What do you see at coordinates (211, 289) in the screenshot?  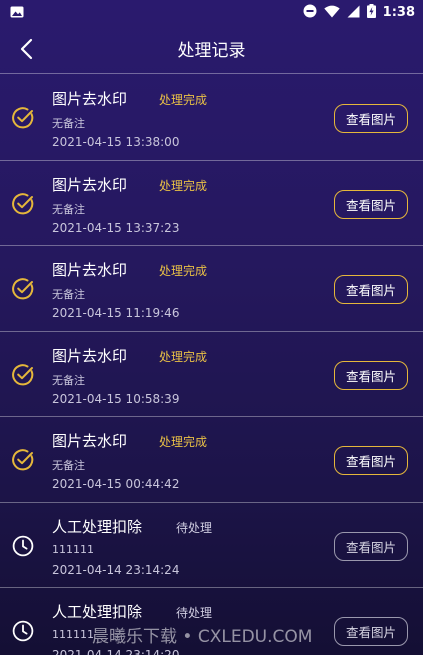 I see `record-item: 图片去水印 处理完成无备注 2021-04-15 11:19:46 查看图片` at bounding box center [211, 289].